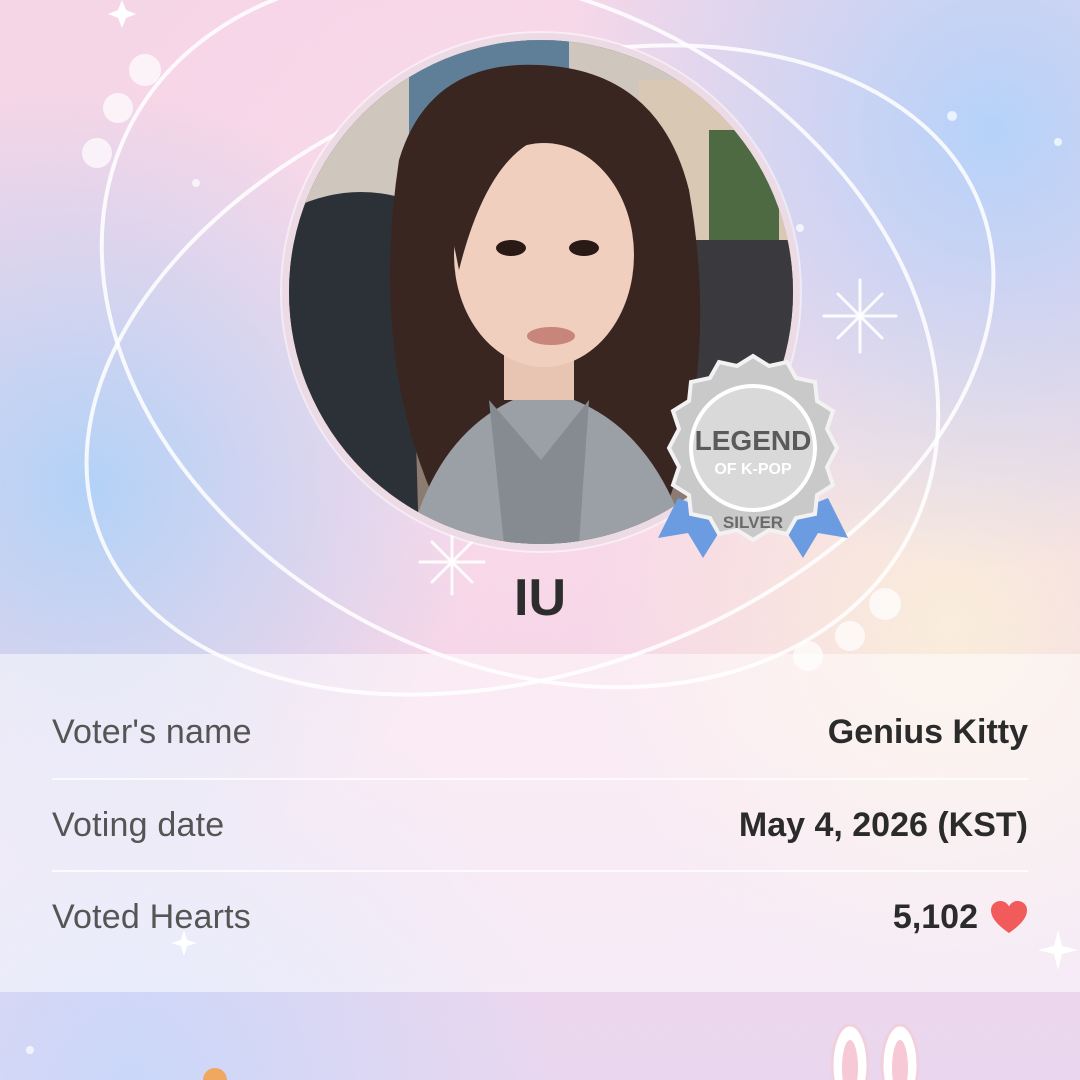 The height and width of the screenshot is (1080, 1080). I want to click on voting-date-row: Voting date May 4, 2026 (KST), so click(540, 824).